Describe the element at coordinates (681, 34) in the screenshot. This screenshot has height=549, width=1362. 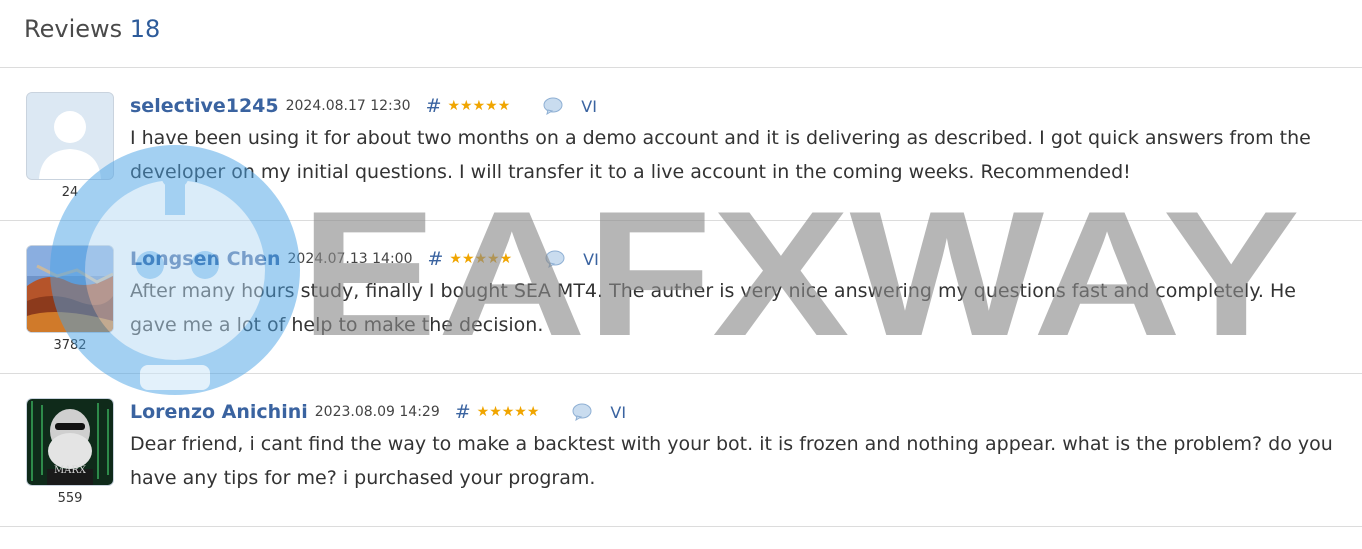
I see `reviews-header: Reviews 18` at that location.